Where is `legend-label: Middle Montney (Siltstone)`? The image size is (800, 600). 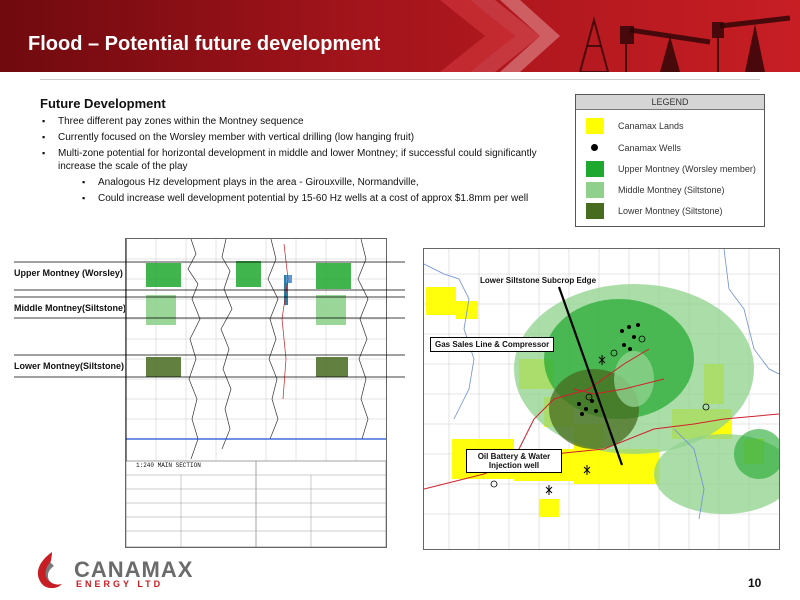
legend-label: Middle Montney (Siltstone) is located at coordinates (671, 190).